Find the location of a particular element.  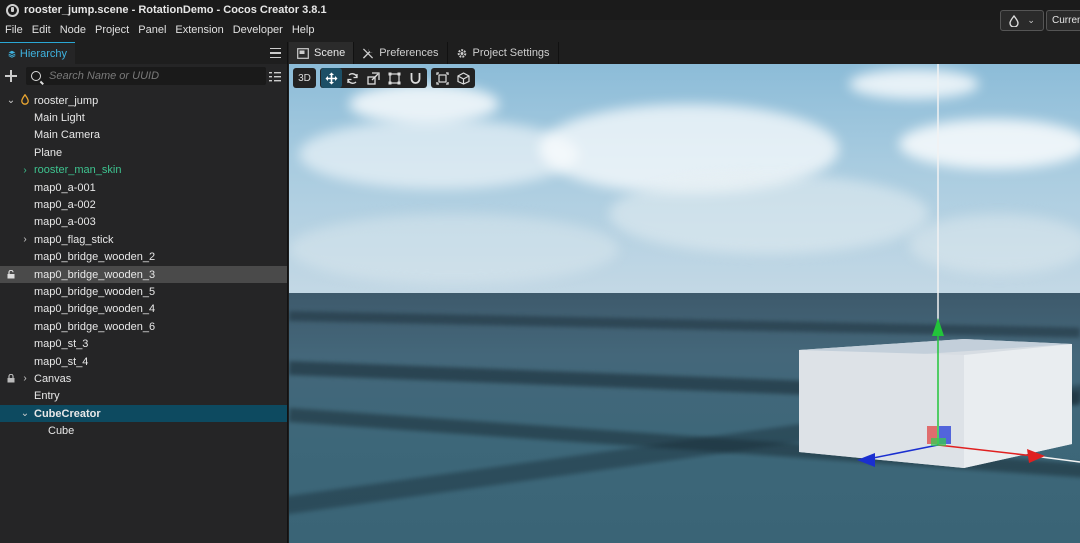

gear-icon is located at coordinates (461, 53).